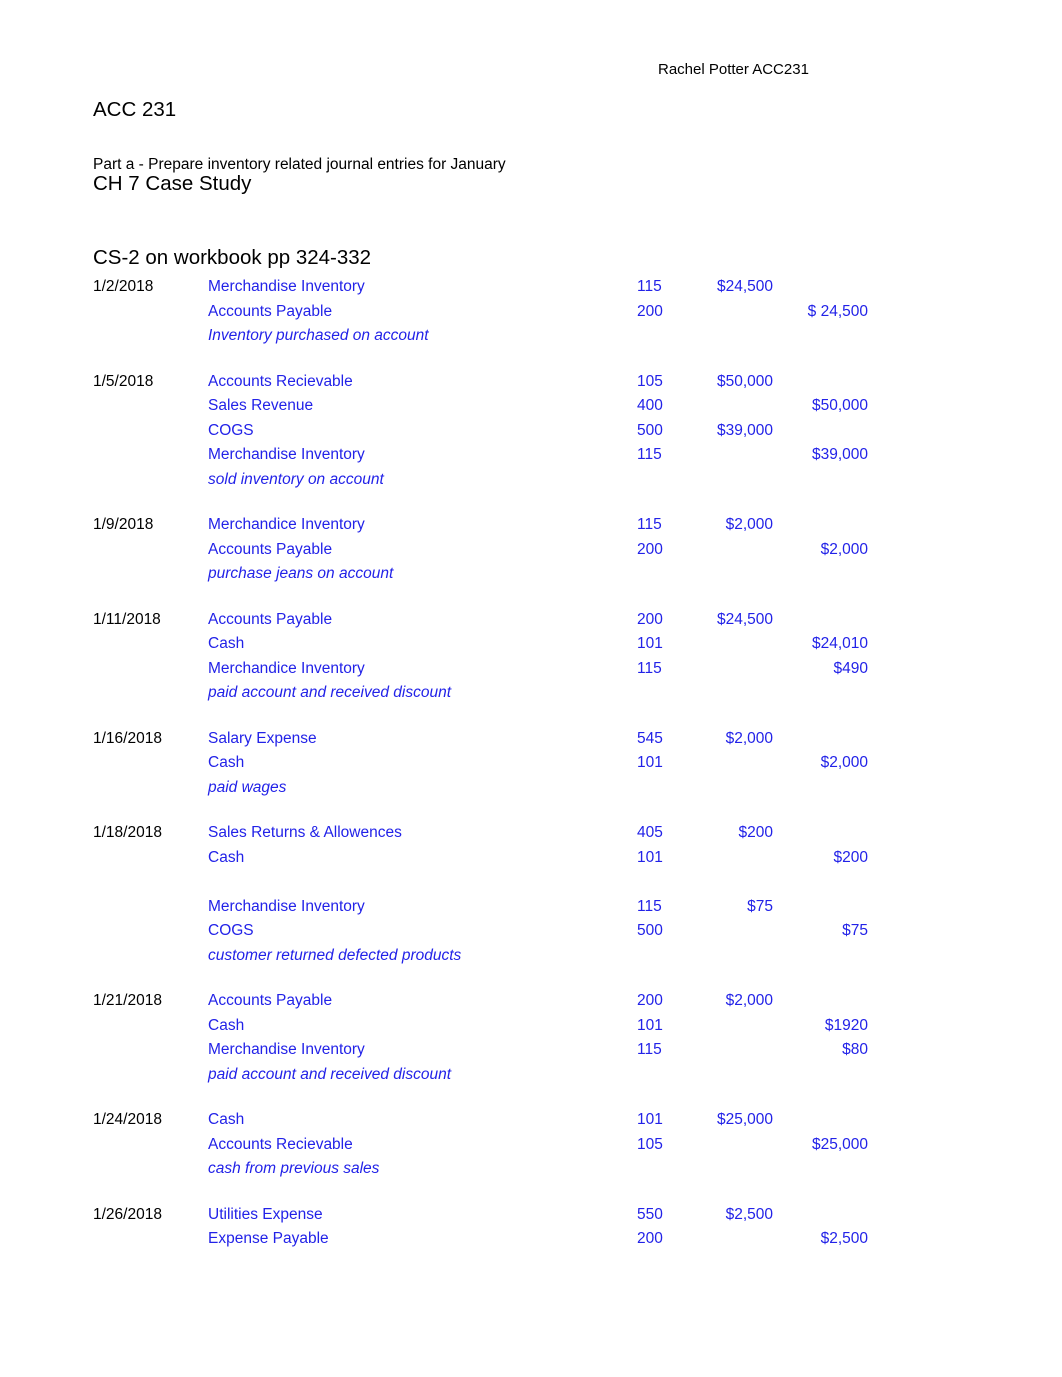 The image size is (1062, 1377). What do you see at coordinates (531, 1001) in the screenshot?
I see `journal-line-row: 1/21/2018 Accounts Payable 200 $2,000` at bounding box center [531, 1001].